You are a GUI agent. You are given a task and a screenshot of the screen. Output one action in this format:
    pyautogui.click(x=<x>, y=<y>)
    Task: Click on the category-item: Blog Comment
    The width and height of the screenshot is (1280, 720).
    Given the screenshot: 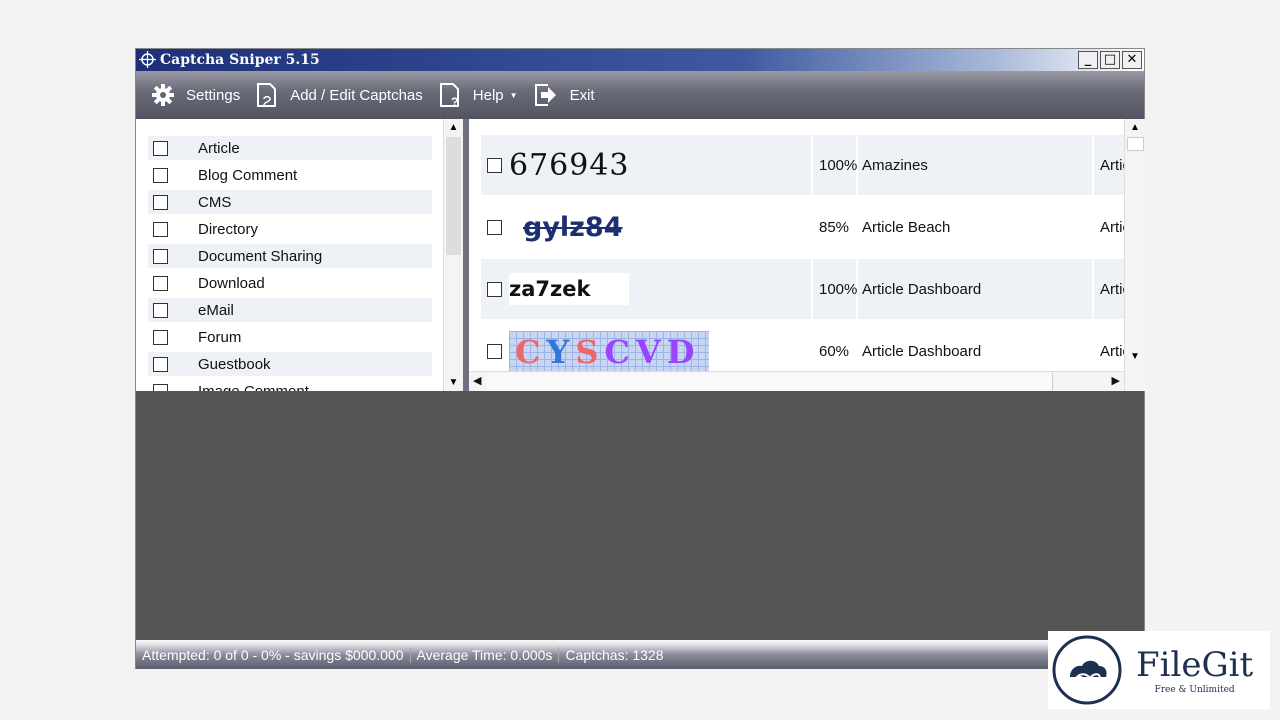 What is the action you would take?
    pyautogui.click(x=290, y=175)
    